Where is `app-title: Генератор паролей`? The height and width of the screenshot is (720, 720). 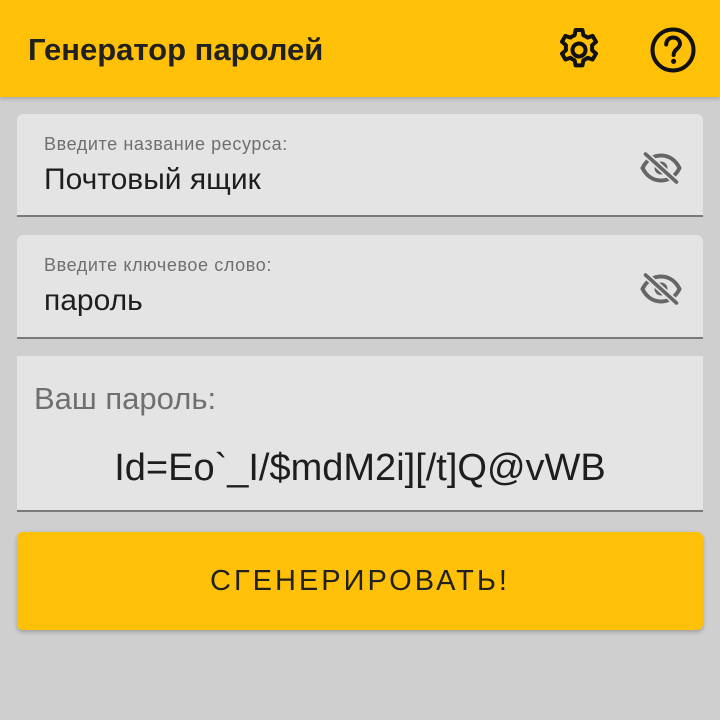 app-title: Генератор паролей is located at coordinates (176, 49).